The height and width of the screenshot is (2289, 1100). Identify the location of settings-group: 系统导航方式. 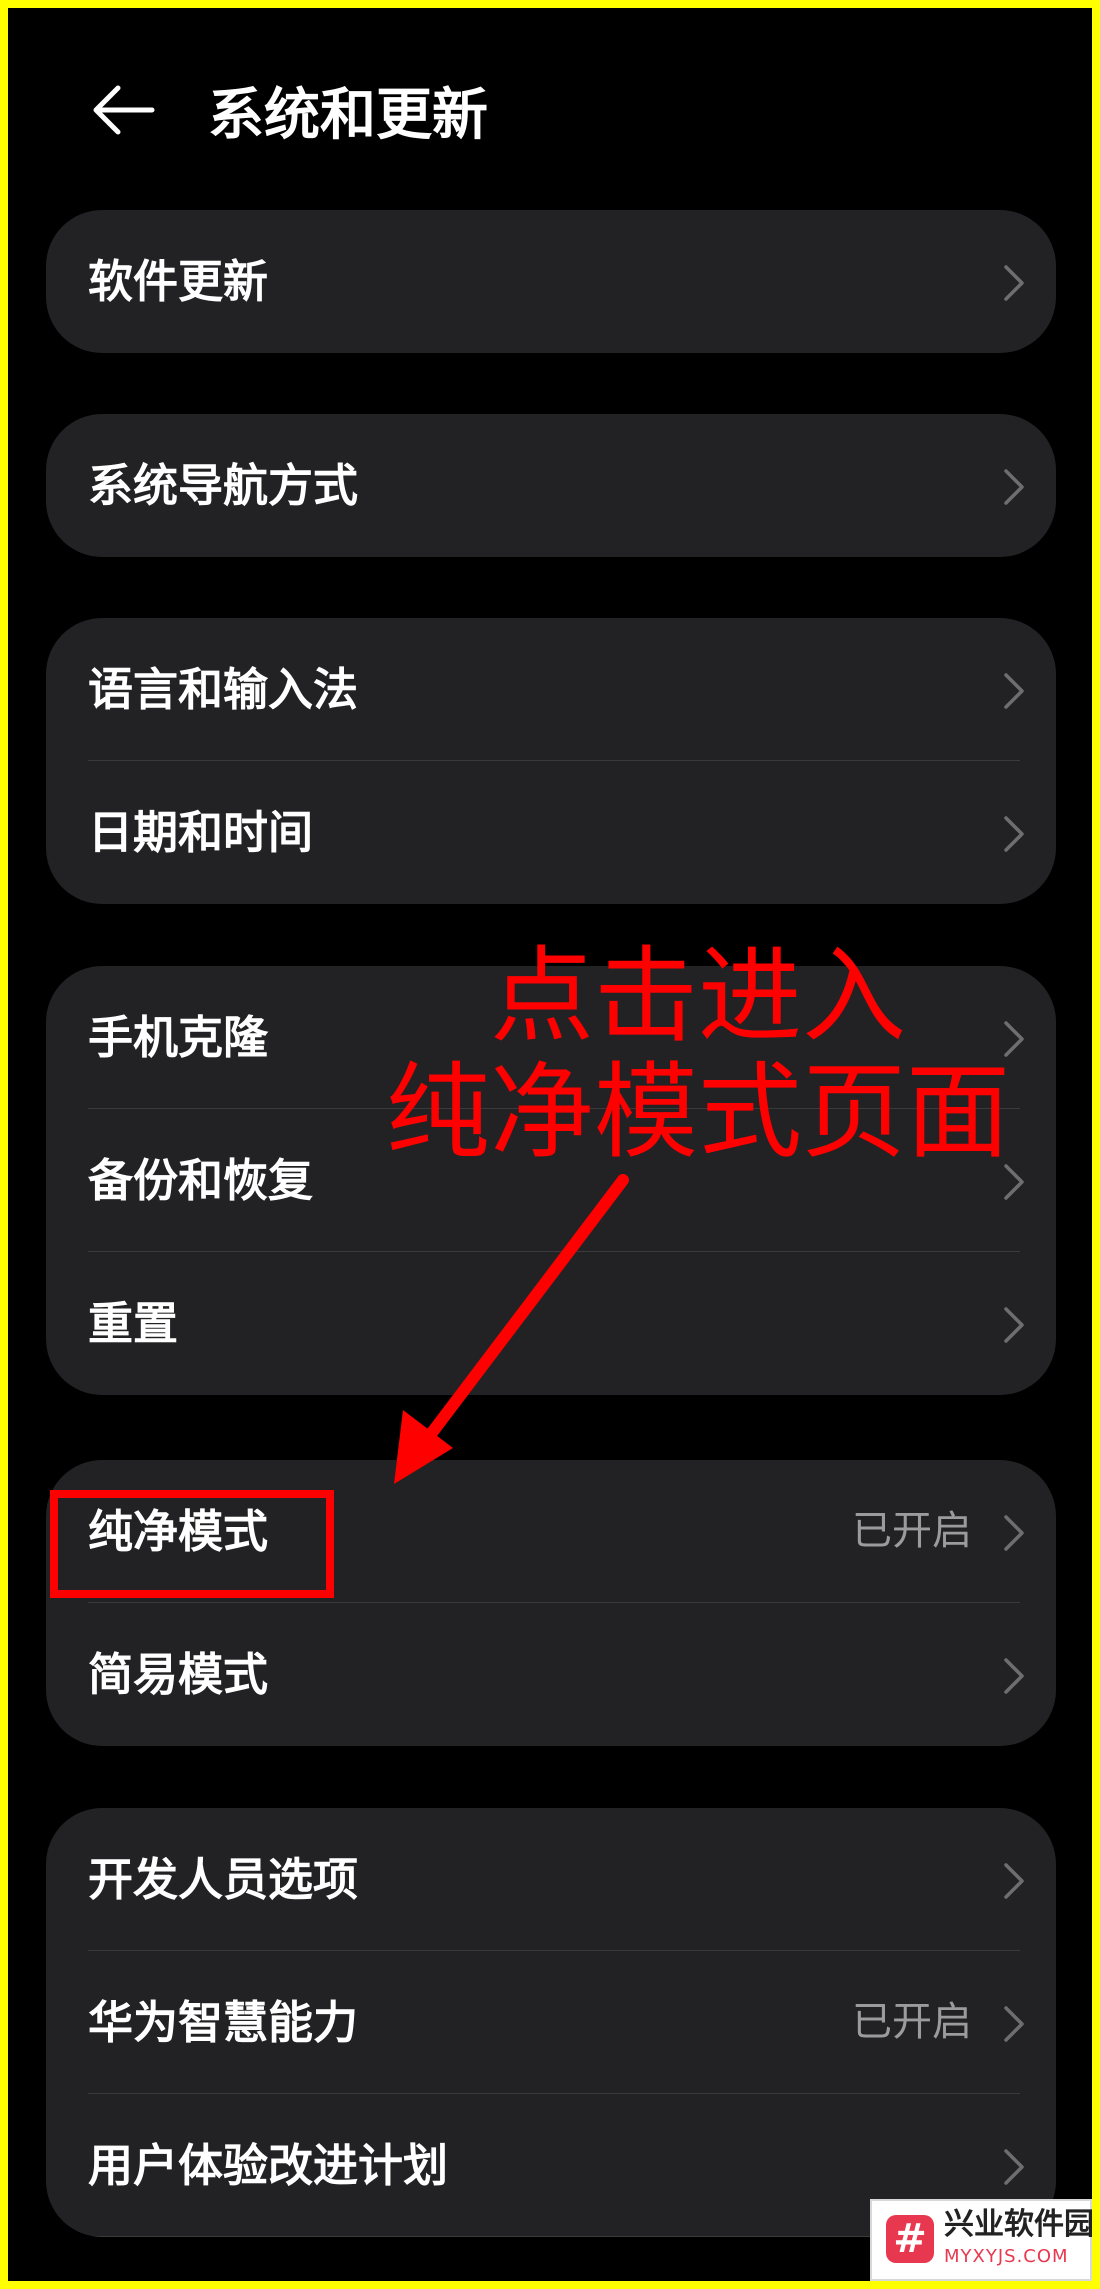
(551, 485).